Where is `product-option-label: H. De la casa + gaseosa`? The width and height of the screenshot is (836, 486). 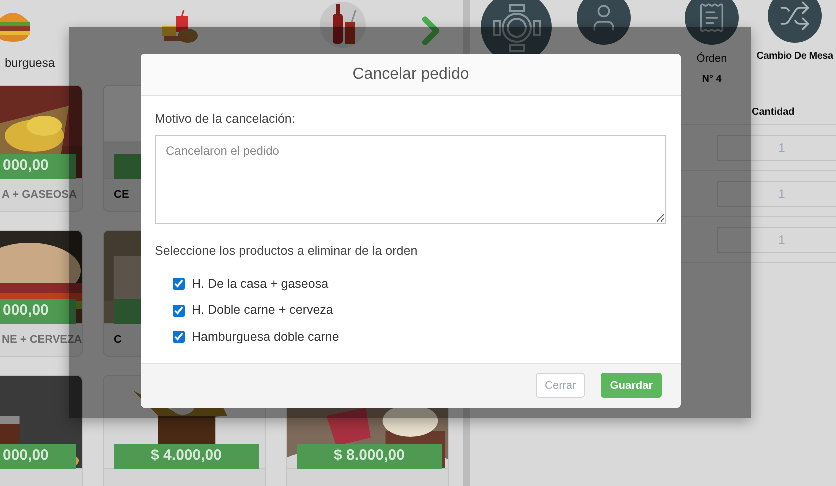 product-option-label: H. De la casa + gaseosa is located at coordinates (260, 284).